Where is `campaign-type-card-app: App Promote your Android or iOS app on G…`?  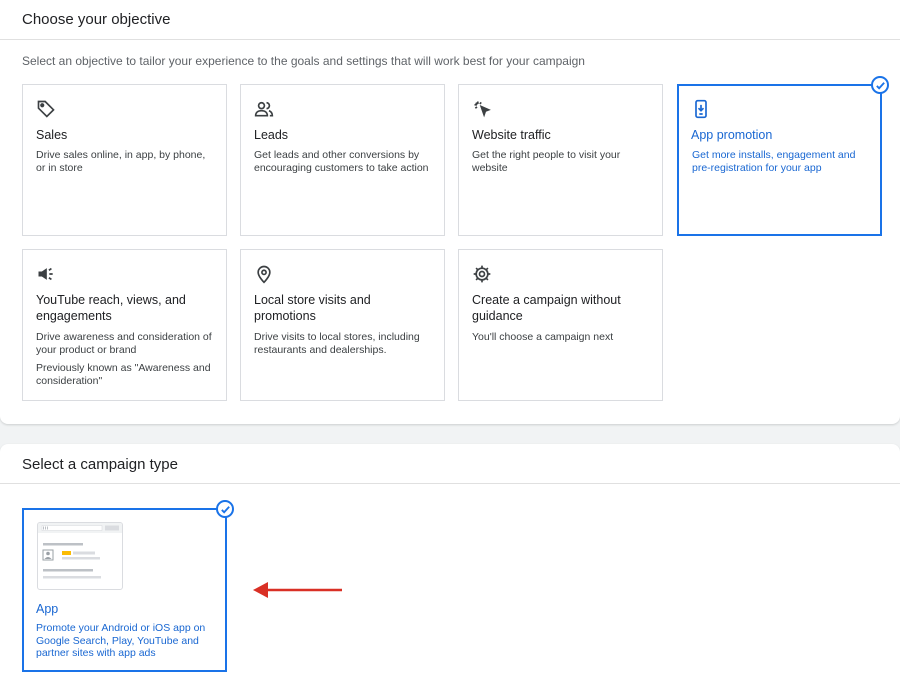
campaign-type-card-app: App Promote your Android or iOS app on G… is located at coordinates (124, 590).